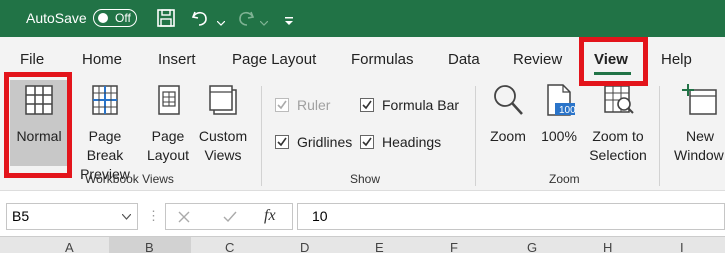  What do you see at coordinates (38, 125) in the screenshot?
I see `highlight-normal` at bounding box center [38, 125].